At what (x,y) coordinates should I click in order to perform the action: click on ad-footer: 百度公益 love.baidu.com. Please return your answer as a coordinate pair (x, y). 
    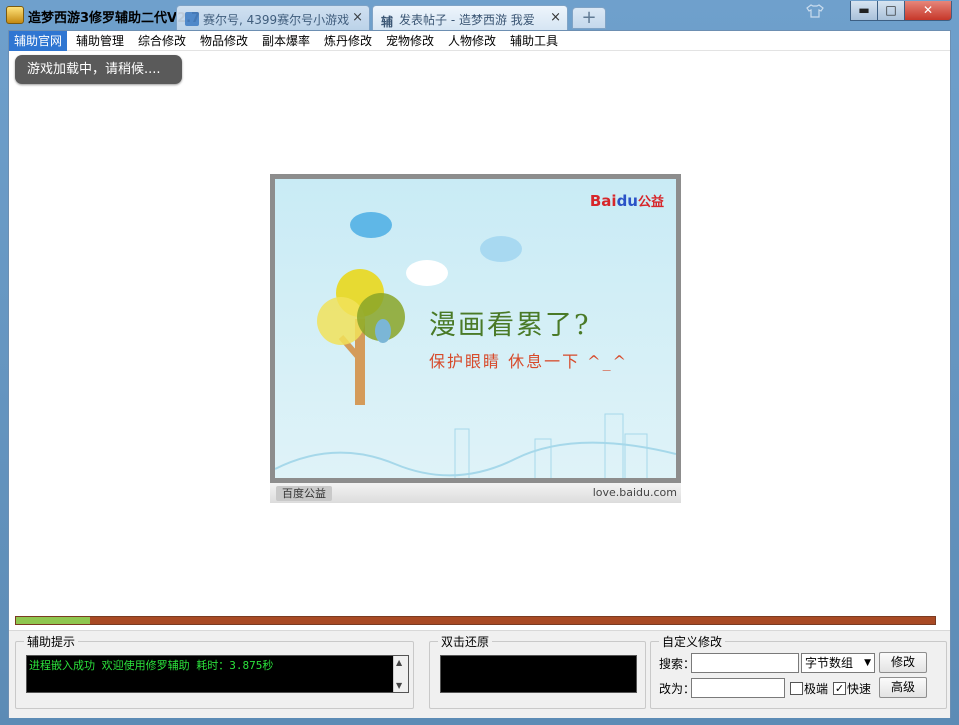
    Looking at the image, I should click on (475, 493).